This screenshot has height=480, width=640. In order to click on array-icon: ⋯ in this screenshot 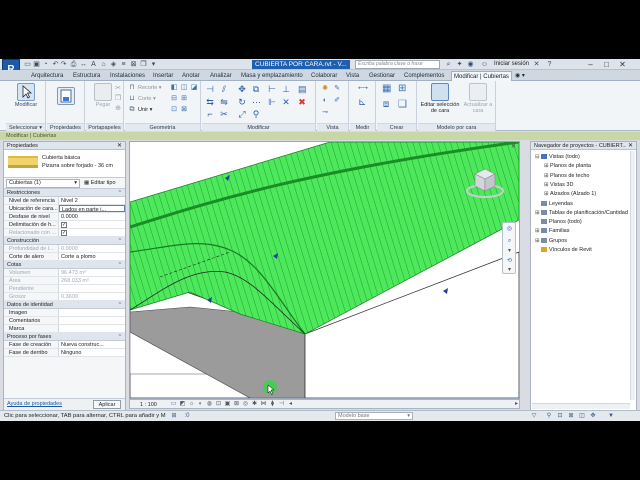, I will do `click(256, 102)`.